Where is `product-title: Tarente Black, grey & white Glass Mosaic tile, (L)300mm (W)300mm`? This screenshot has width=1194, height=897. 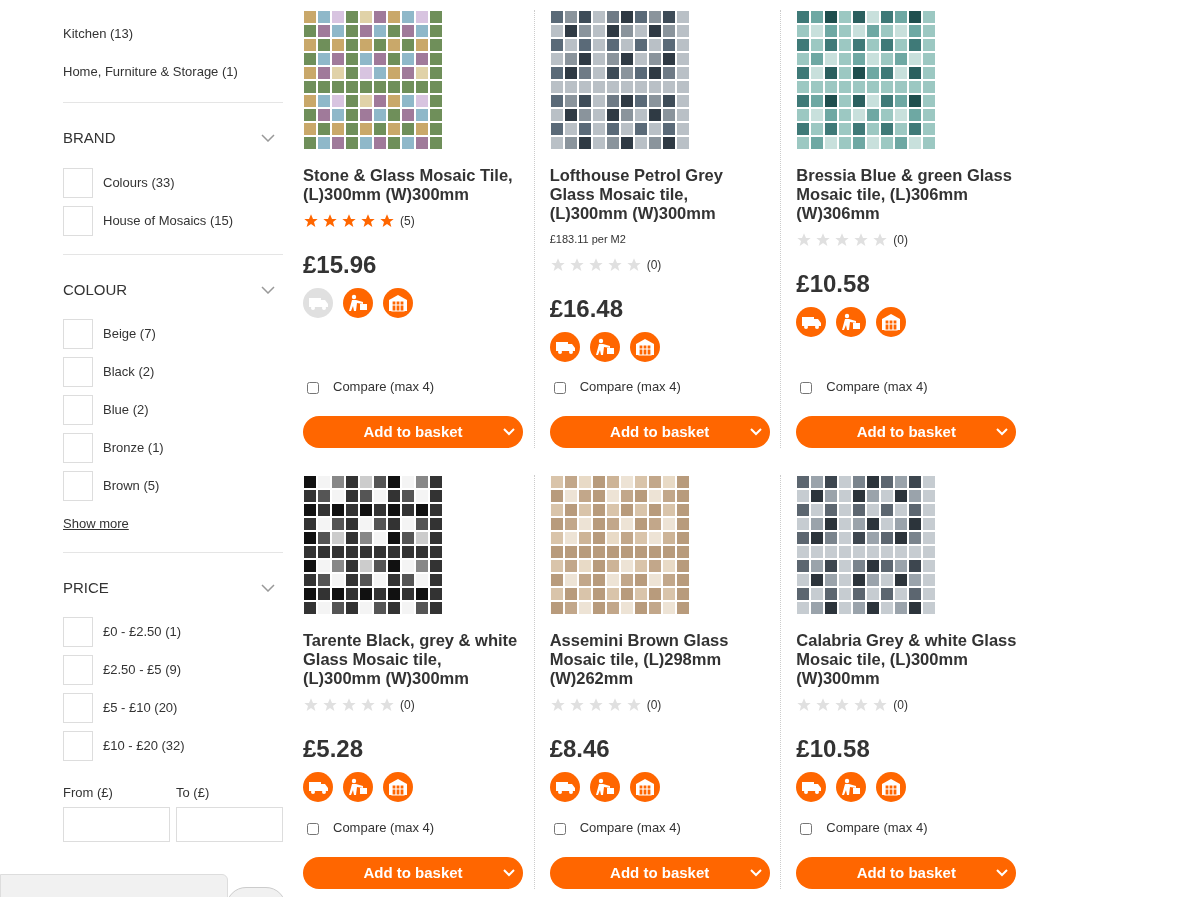
product-title: Tarente Black, grey & white Glass Mosaic tile, (L)300mm (W)300mm is located at coordinates (410, 659).